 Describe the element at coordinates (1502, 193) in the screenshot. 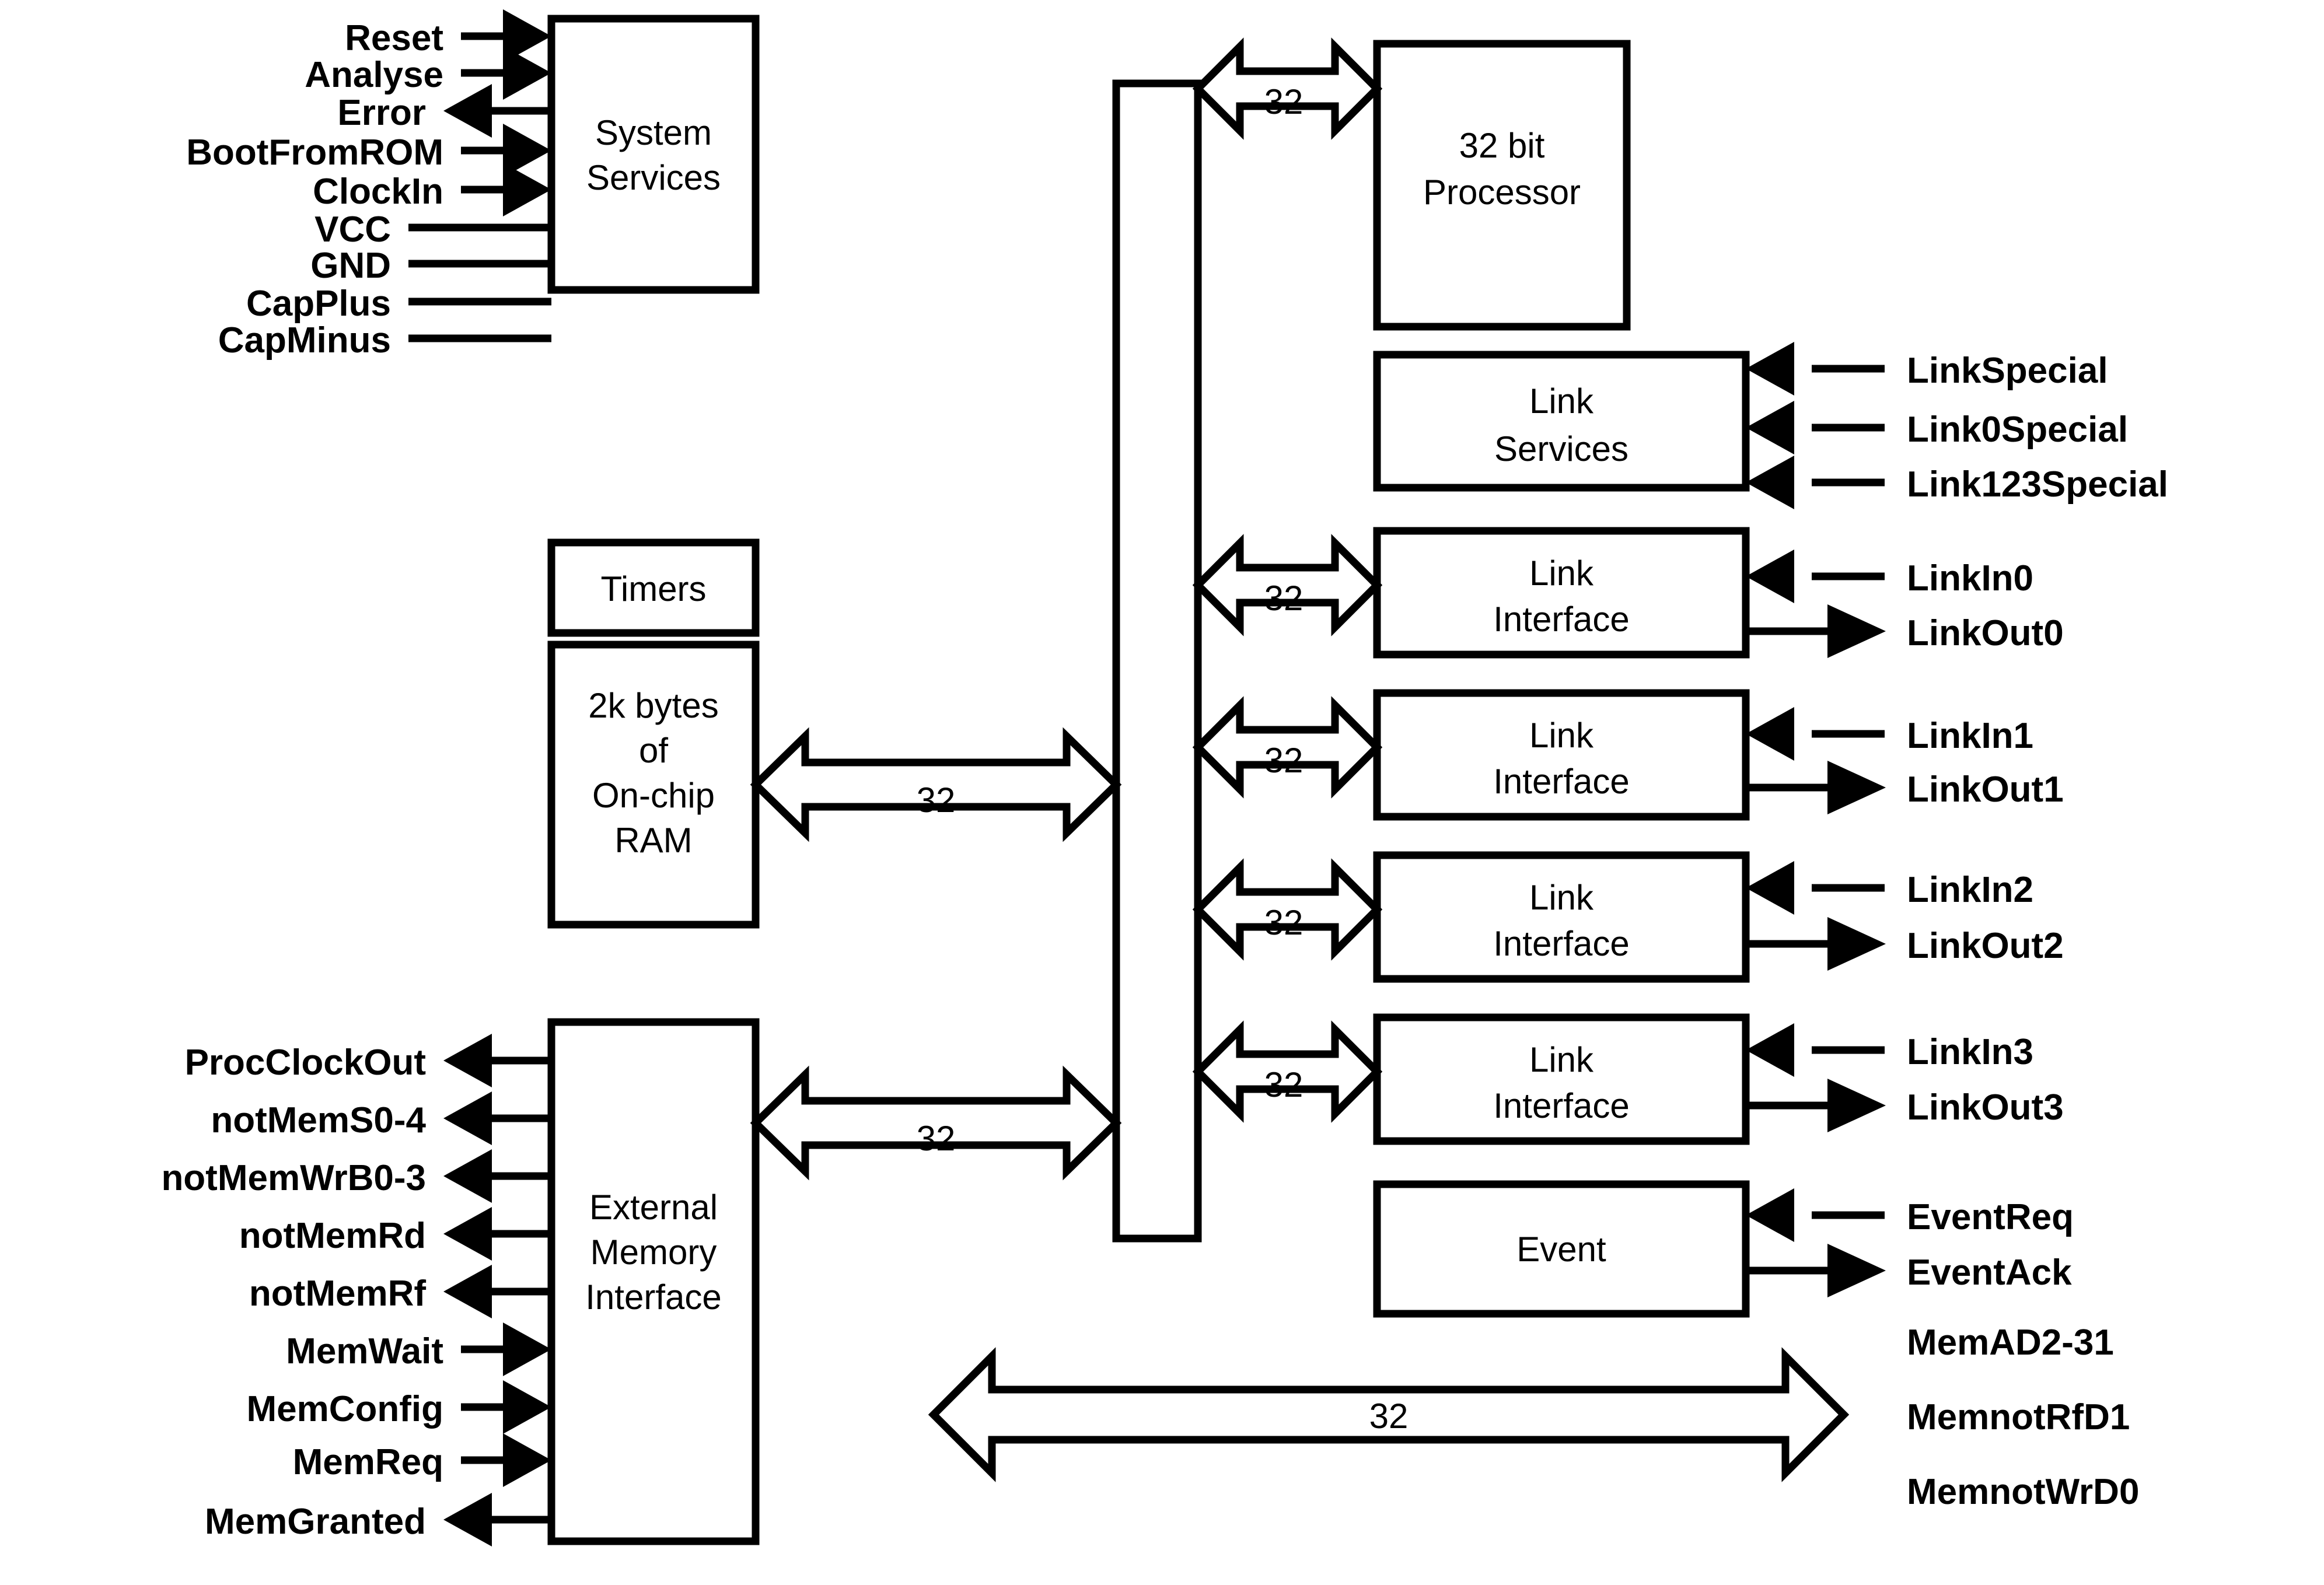

I see `block-label: Processor` at that location.